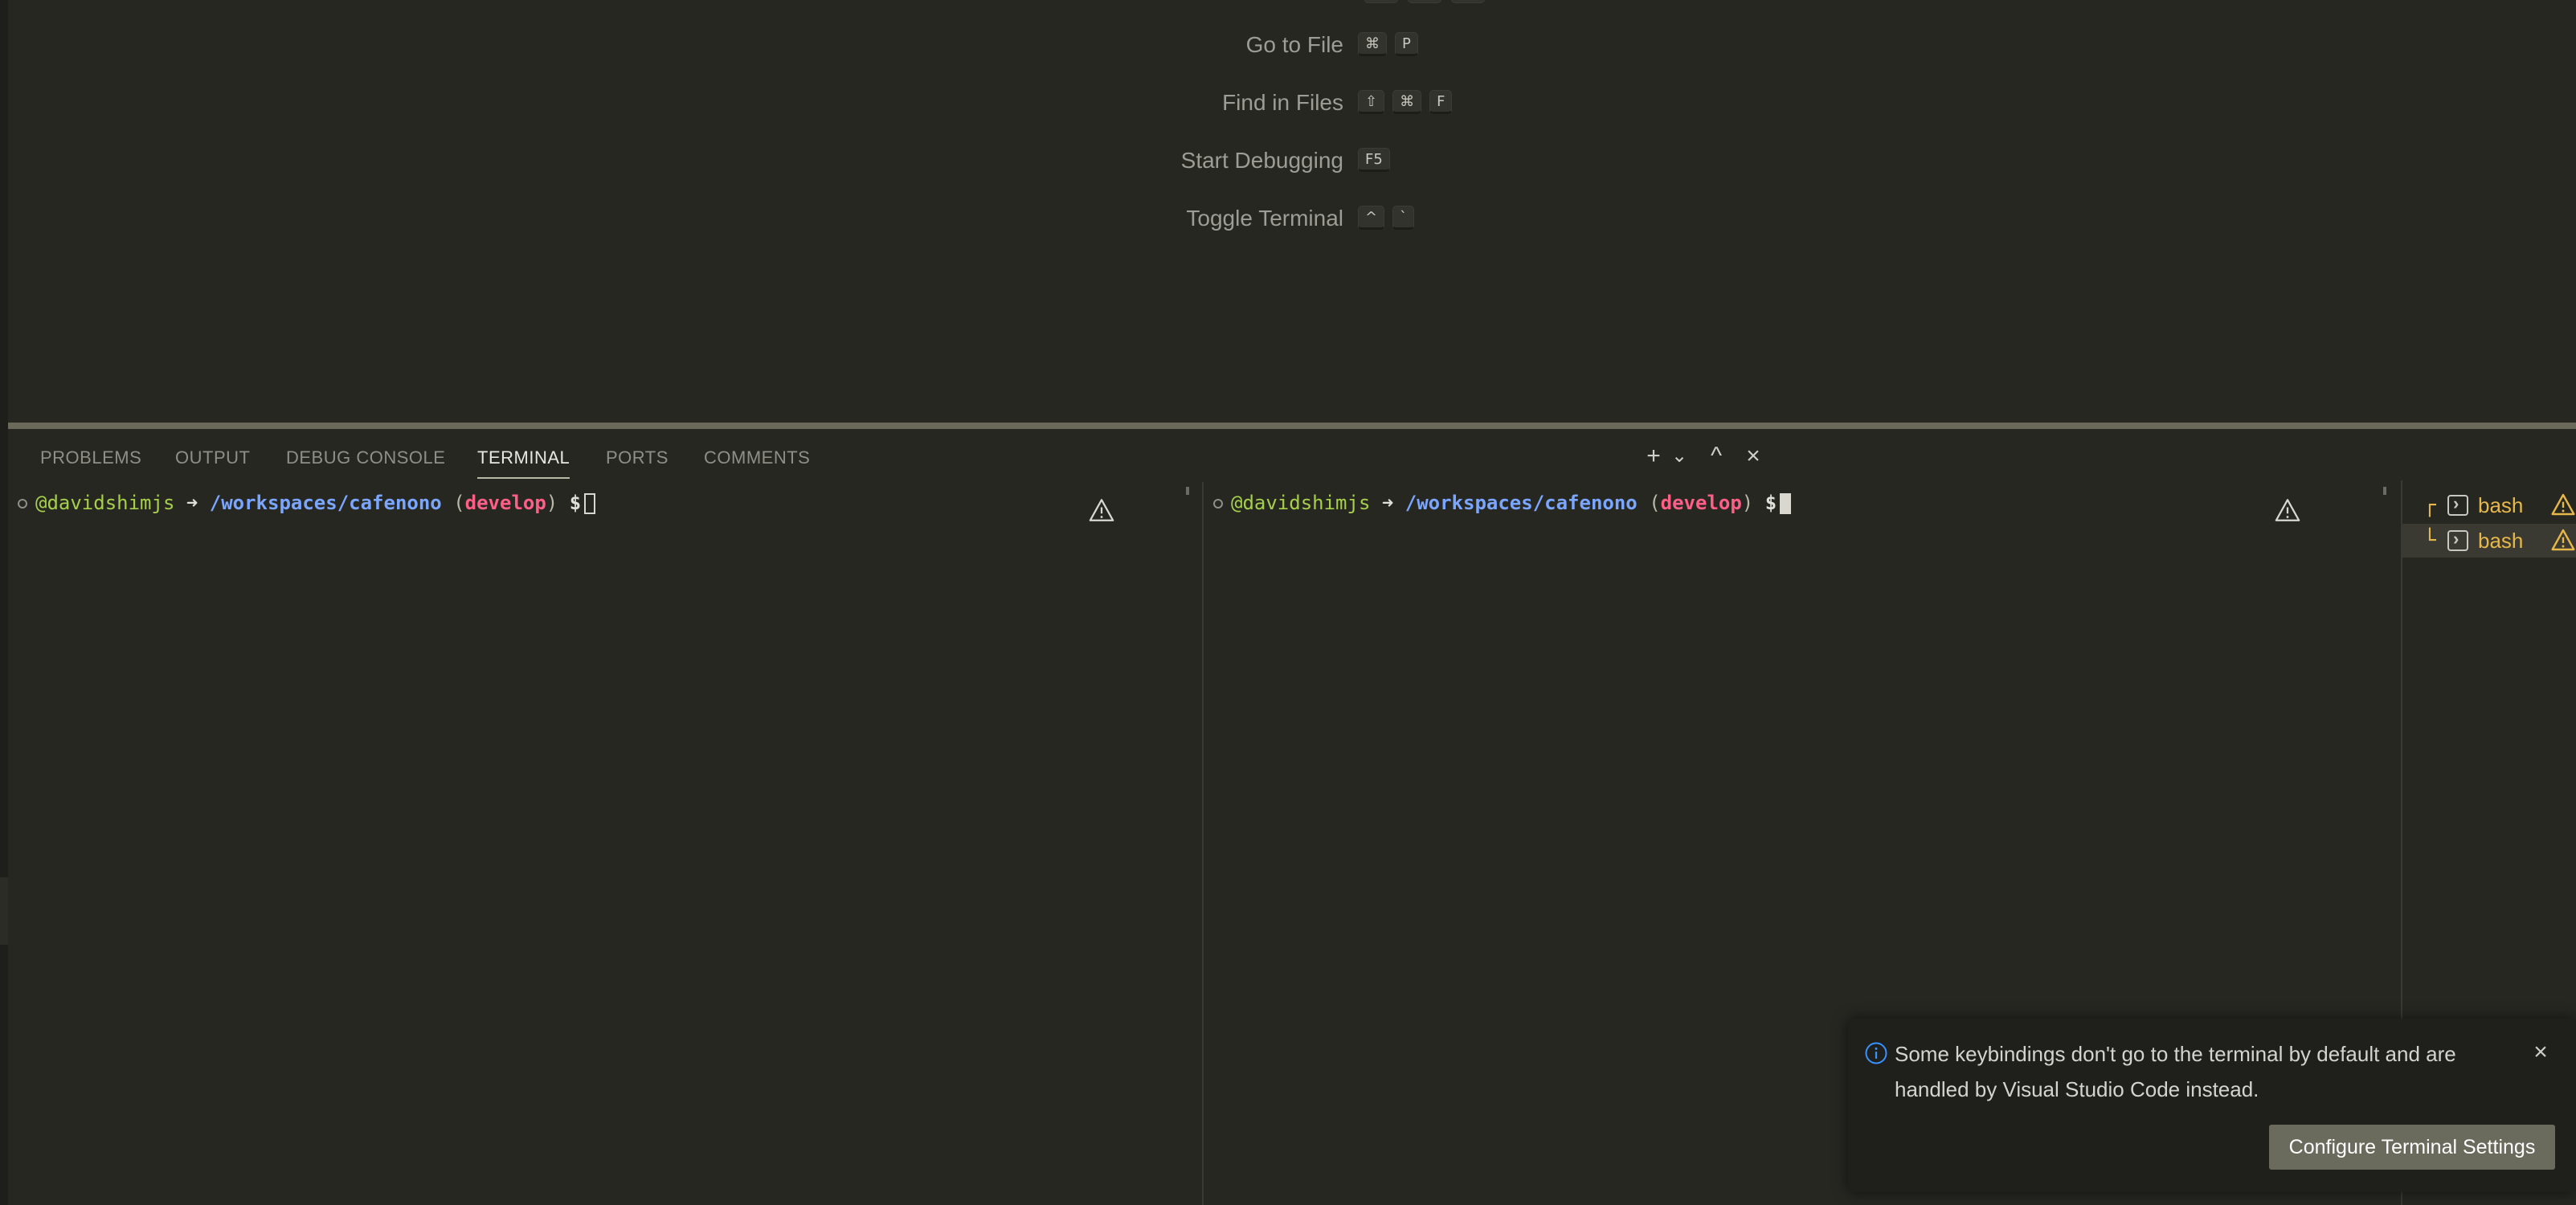 Image resolution: width=2576 pixels, height=1205 pixels. I want to click on split-tree-glyph: └, so click(2429, 541).